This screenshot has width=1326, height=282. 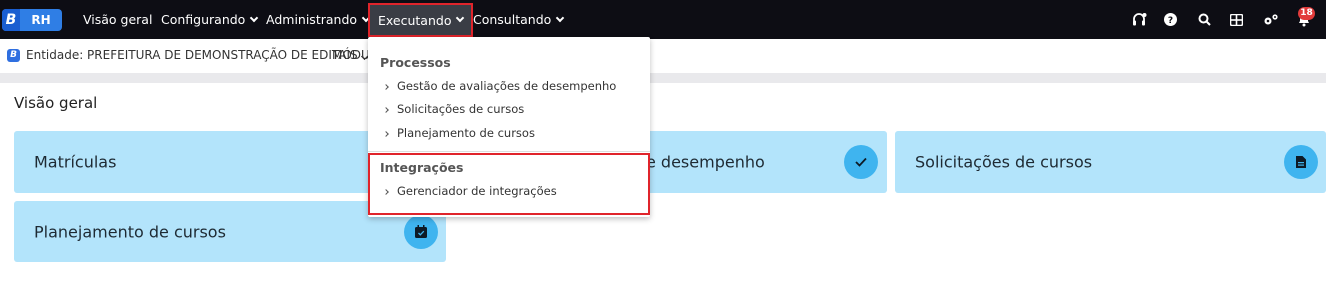 What do you see at coordinates (861, 162) in the screenshot?
I see `check-icon` at bounding box center [861, 162].